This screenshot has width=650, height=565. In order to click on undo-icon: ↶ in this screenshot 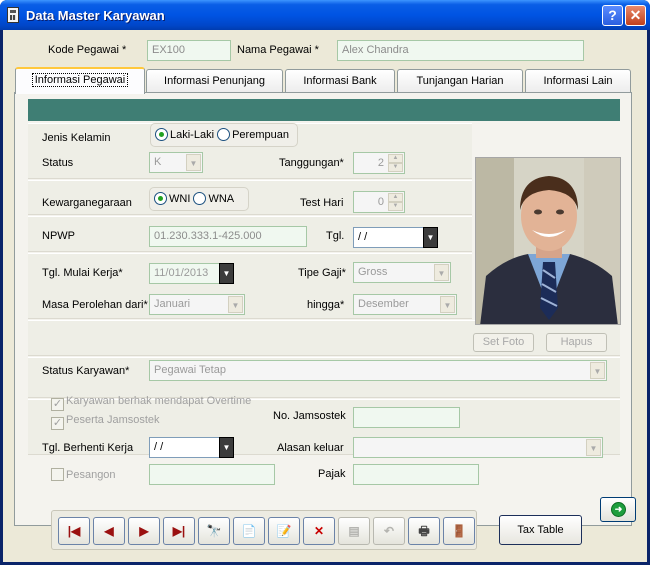, I will do `click(389, 531)`.